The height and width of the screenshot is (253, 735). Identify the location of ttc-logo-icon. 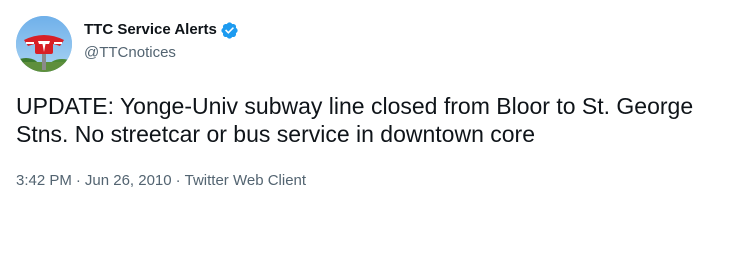
(44, 44).